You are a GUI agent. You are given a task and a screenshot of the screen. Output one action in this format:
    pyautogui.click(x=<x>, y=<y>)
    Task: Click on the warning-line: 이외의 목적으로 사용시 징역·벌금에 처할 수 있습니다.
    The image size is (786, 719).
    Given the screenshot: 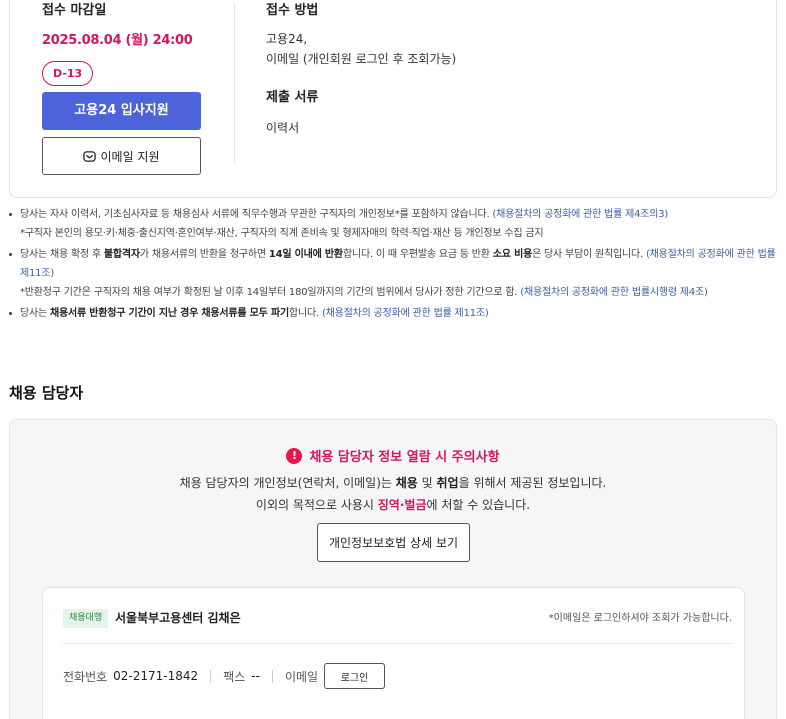 What is the action you would take?
    pyautogui.click(x=393, y=504)
    